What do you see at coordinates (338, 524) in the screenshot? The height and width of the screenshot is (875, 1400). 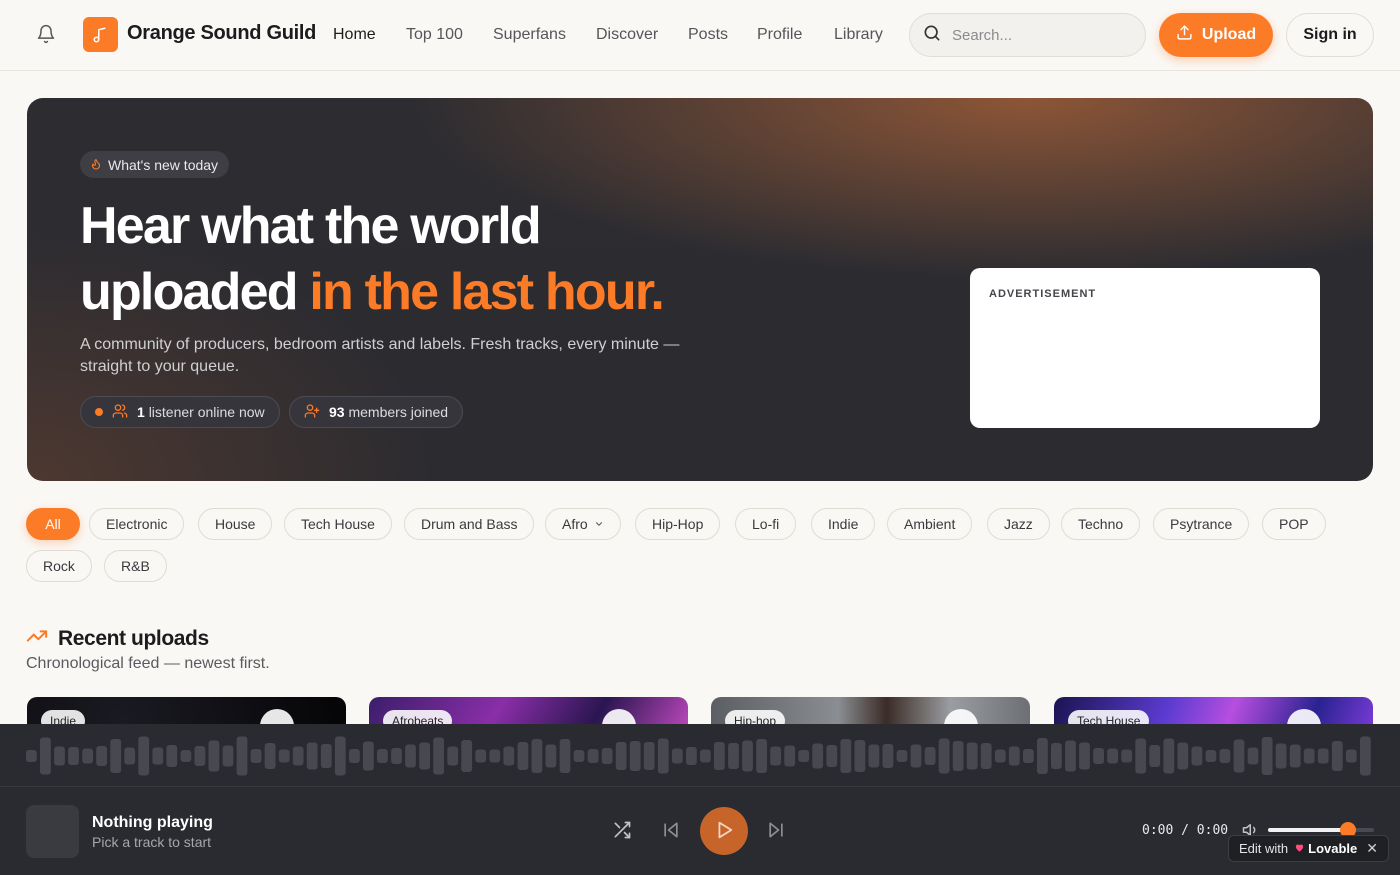 I see `genre-chip-tech-house: Tech House` at bounding box center [338, 524].